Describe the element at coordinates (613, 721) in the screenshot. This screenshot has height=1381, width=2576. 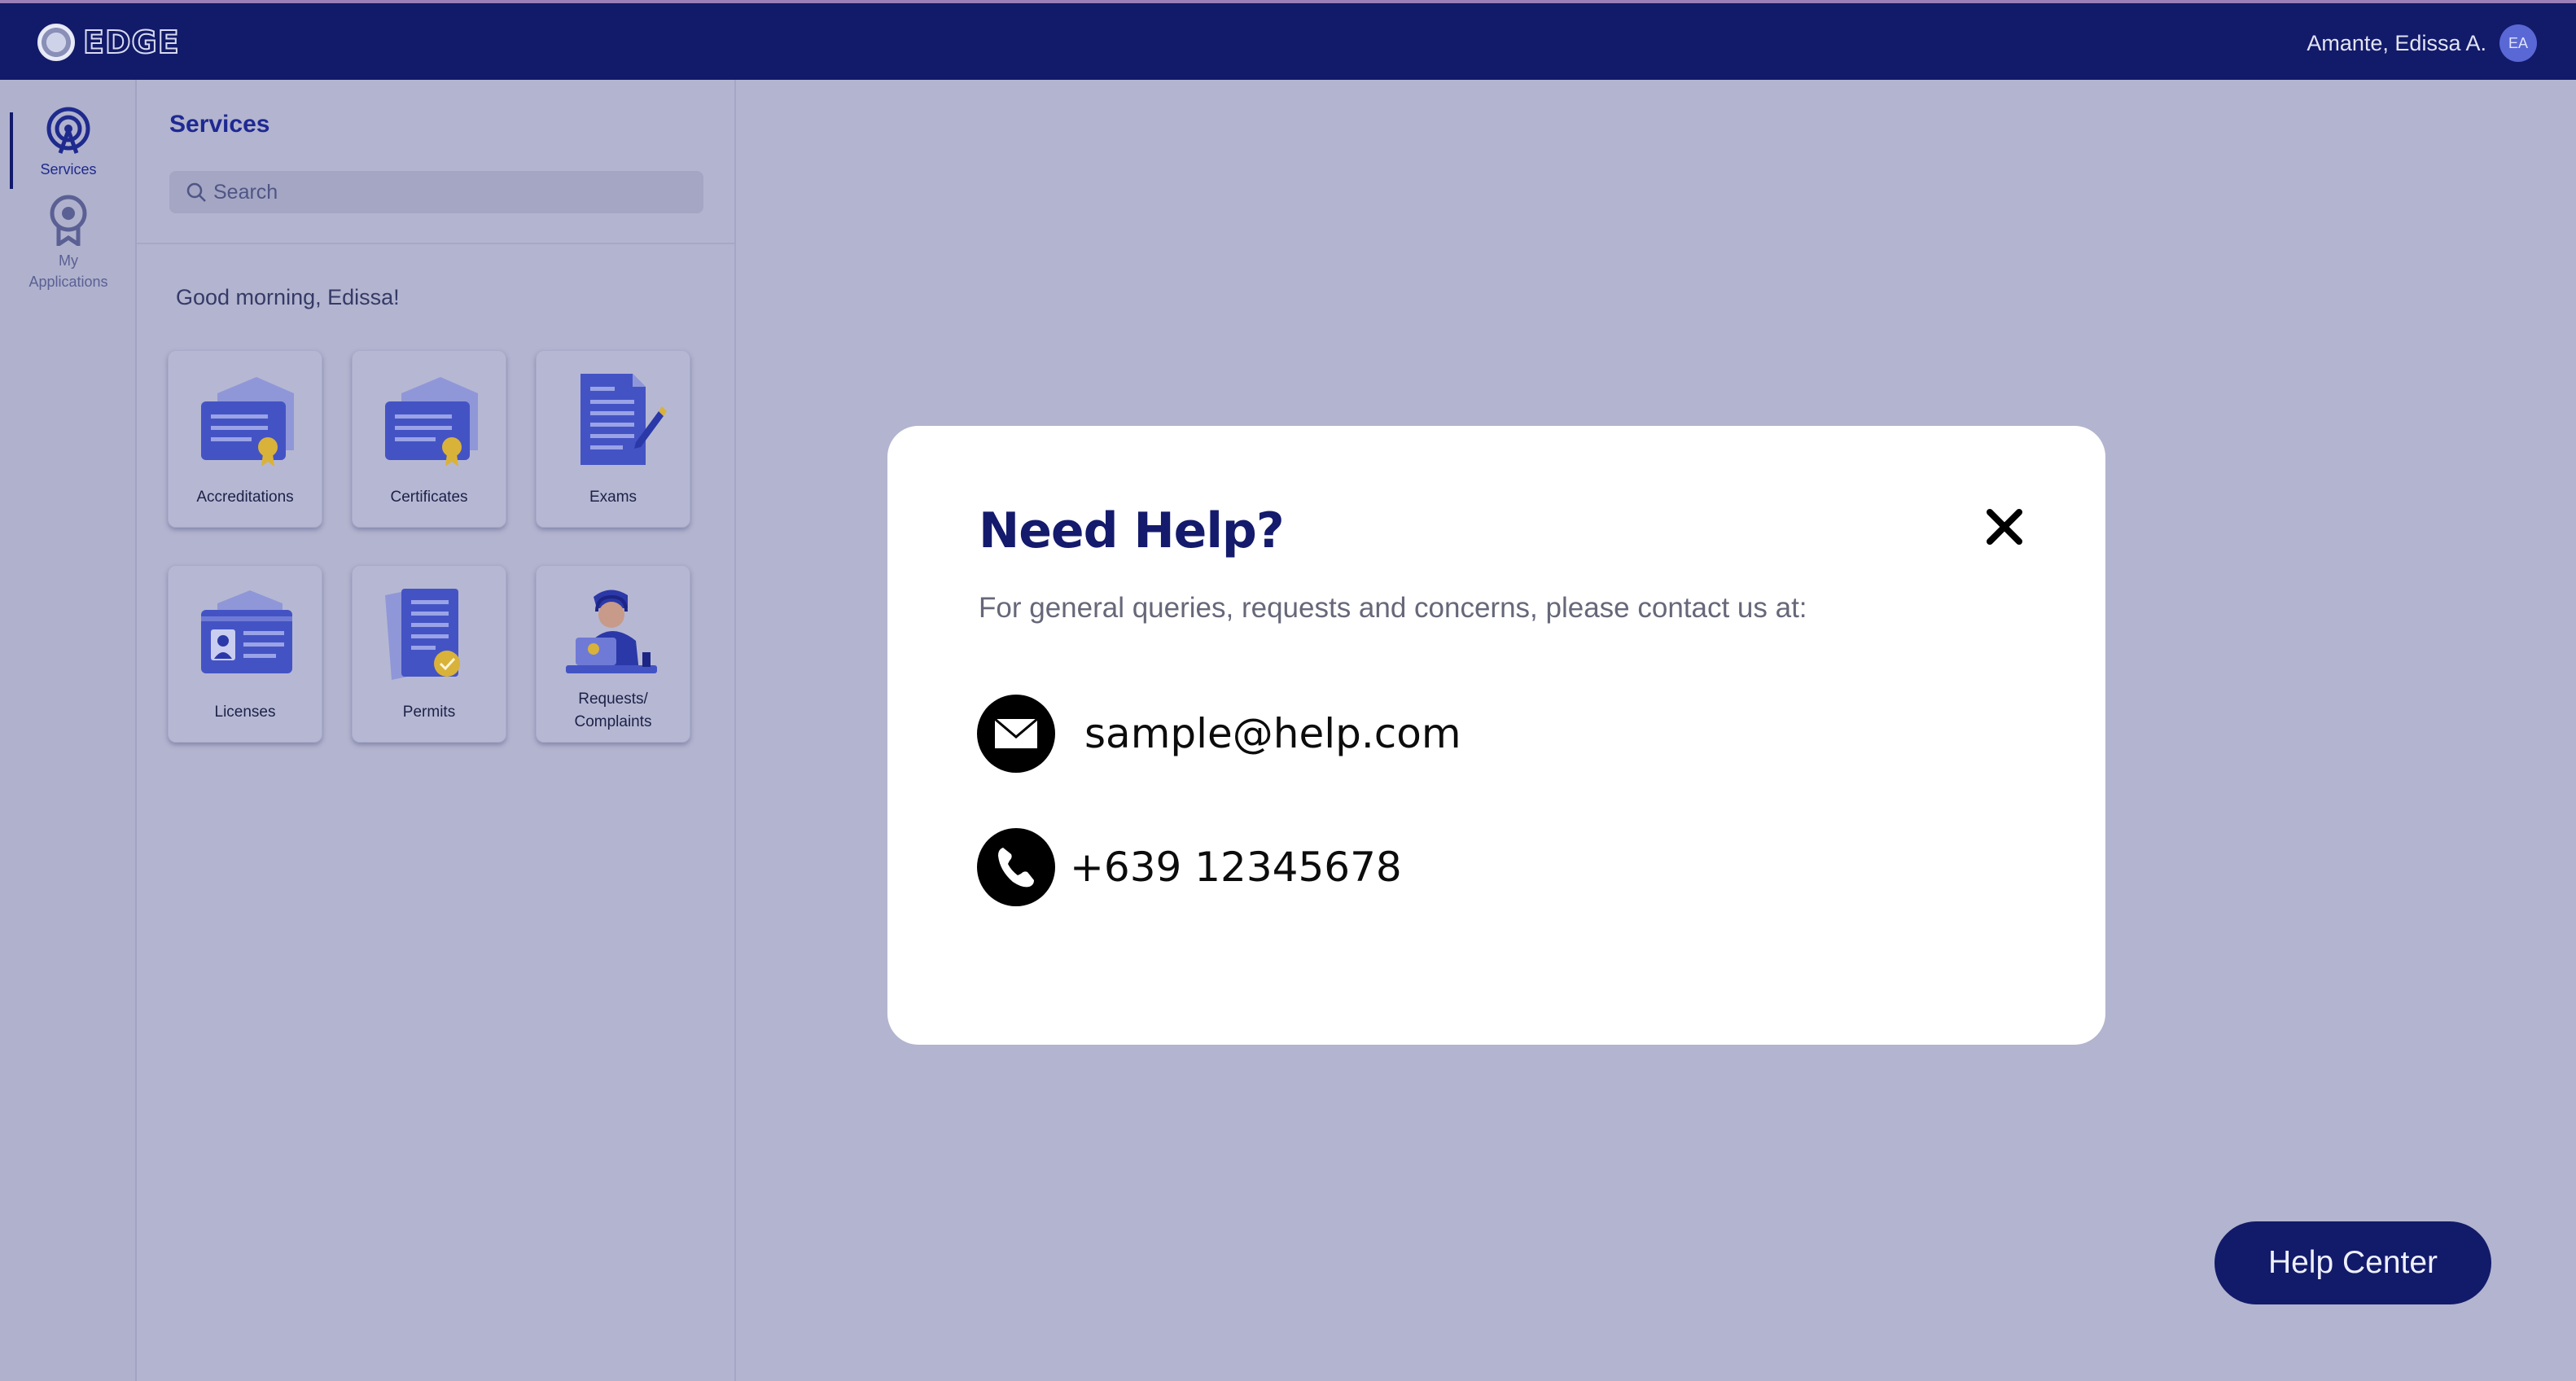
I see `card-label-line2: Complaints` at that location.